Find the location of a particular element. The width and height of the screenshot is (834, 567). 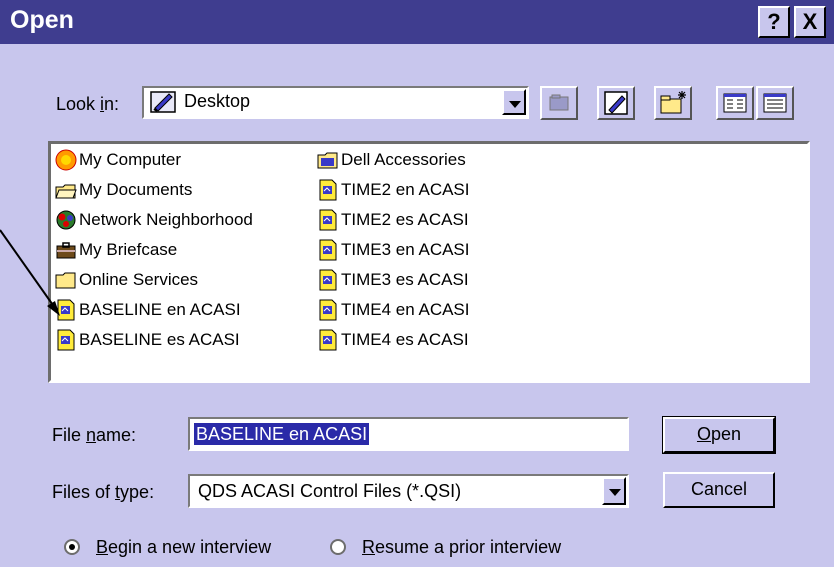

begin-new-interview-label: Begin a new interview is located at coordinates (184, 547).